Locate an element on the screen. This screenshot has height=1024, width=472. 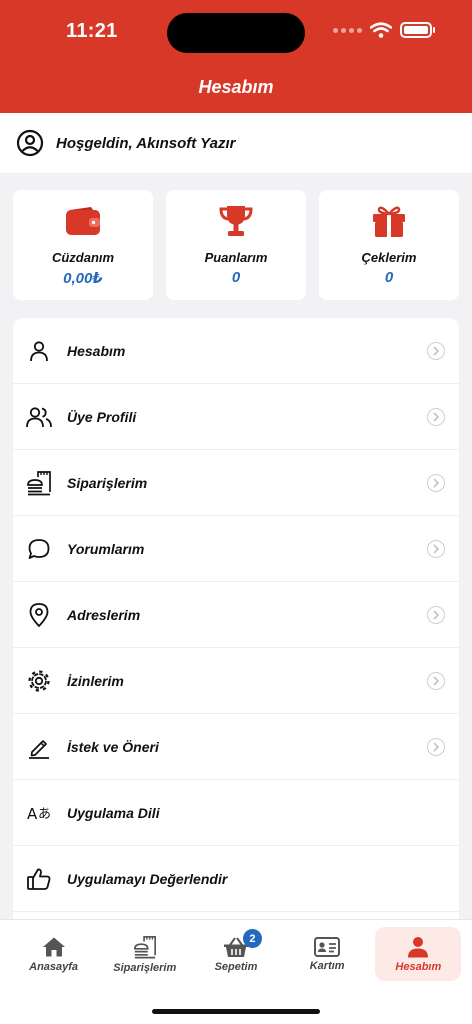
menu-item-permissions: İzinlerim is located at coordinates (236, 681).